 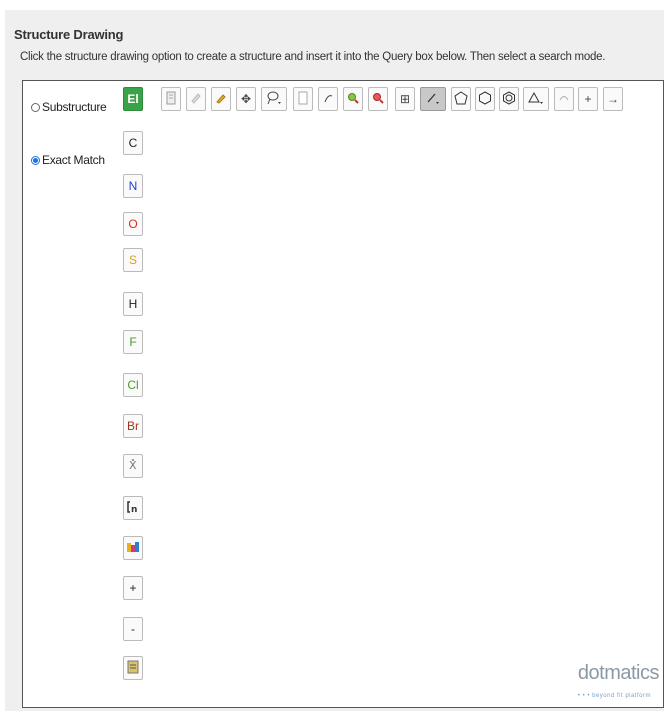 I want to click on element-o-label: O, so click(x=133, y=224).